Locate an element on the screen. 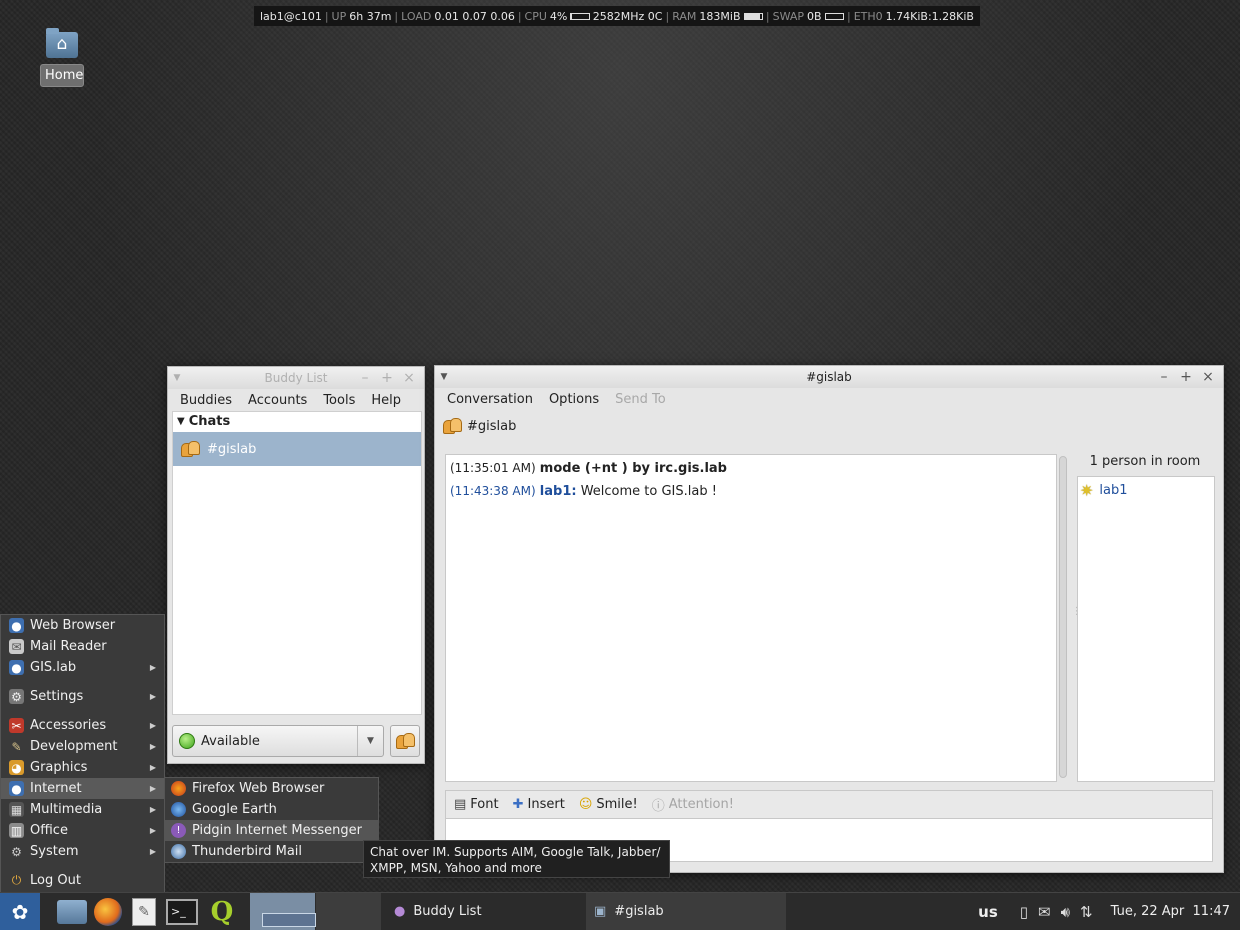 The width and height of the screenshot is (1240, 930). accessories-icon: ✂ is located at coordinates (16, 725).